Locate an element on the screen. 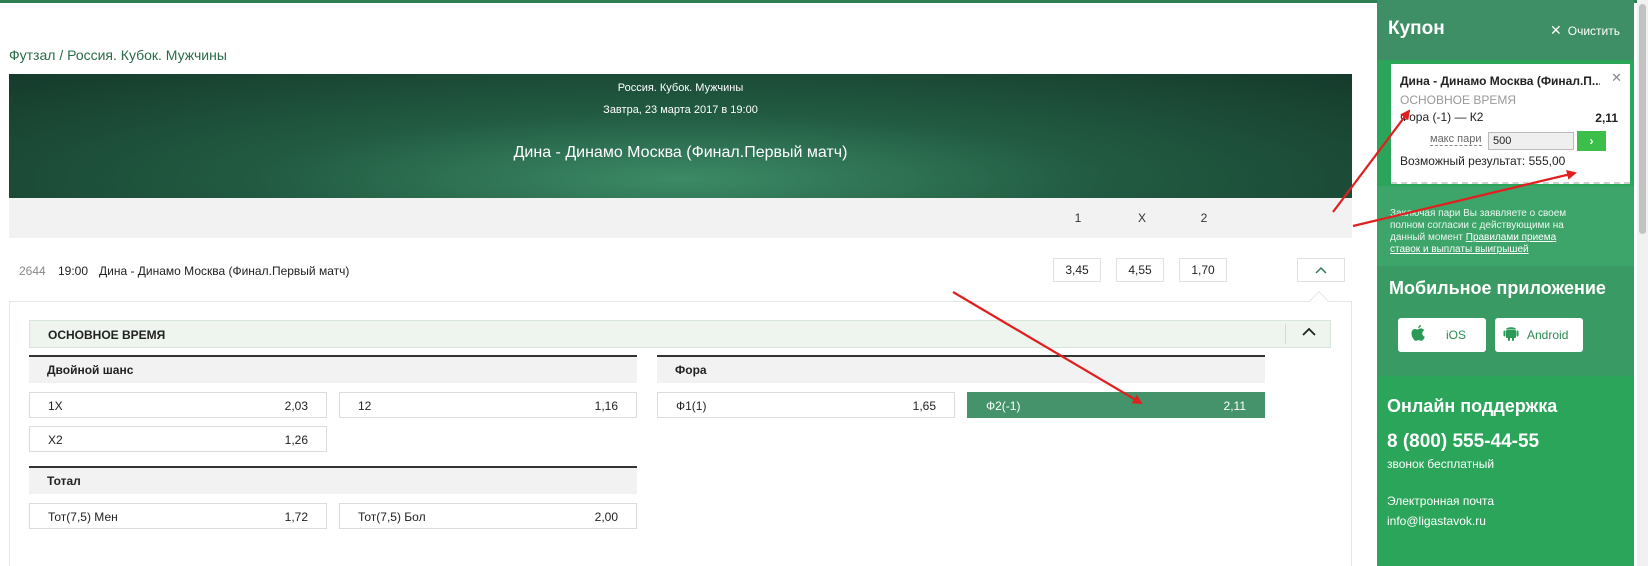 This screenshot has width=1648, height=566. coupon-title: Купон is located at coordinates (1416, 28).